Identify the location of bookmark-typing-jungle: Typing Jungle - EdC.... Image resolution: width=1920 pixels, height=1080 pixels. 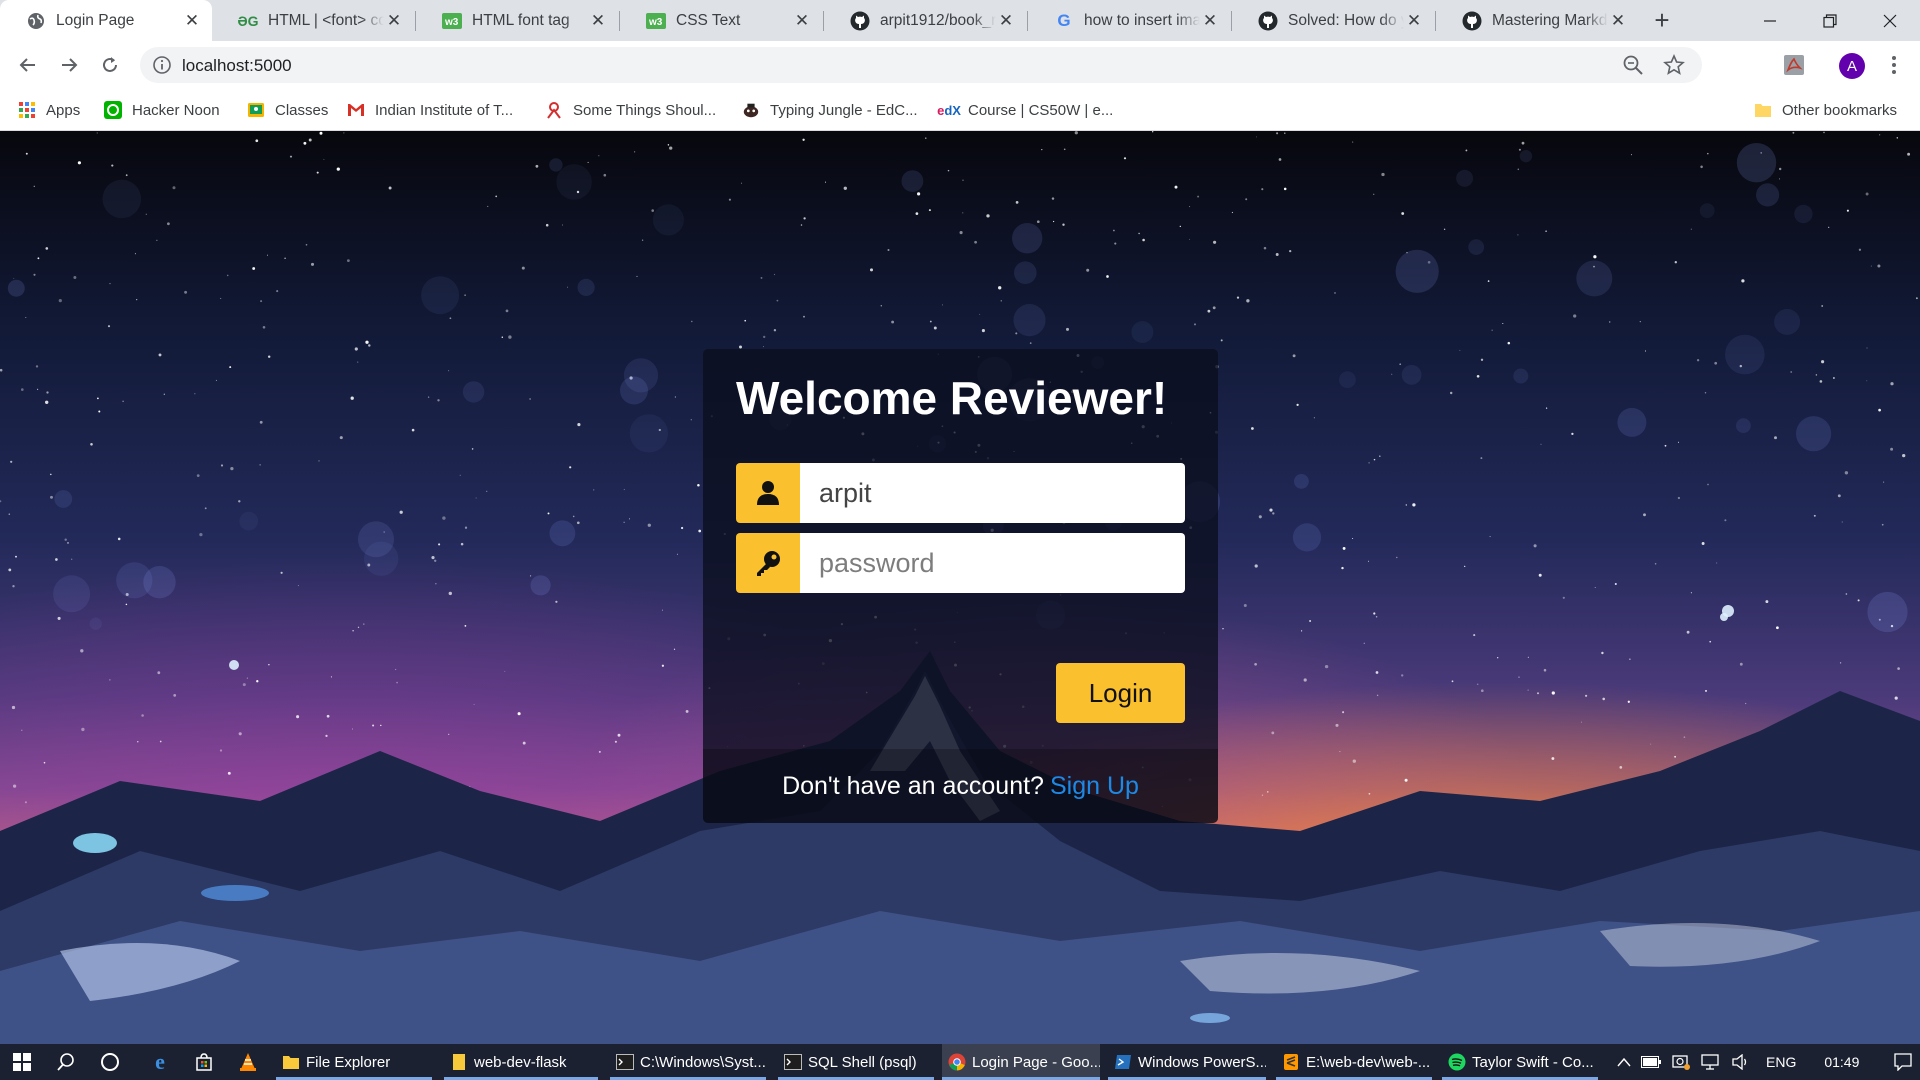
(830, 110).